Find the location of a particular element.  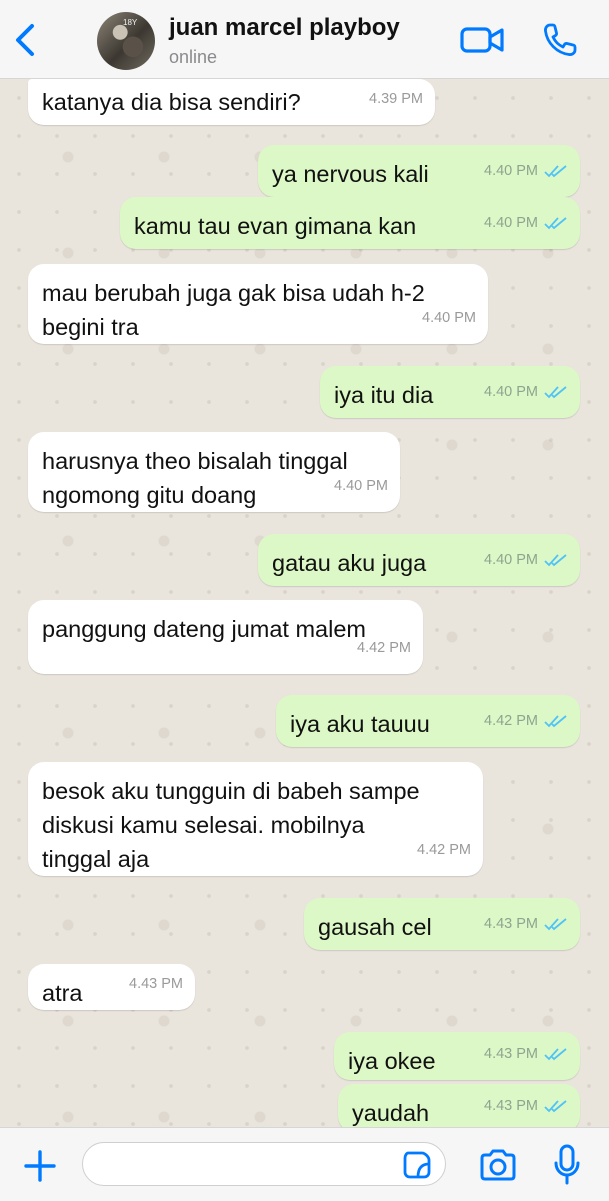

message-input-bar is located at coordinates (304, 1164).